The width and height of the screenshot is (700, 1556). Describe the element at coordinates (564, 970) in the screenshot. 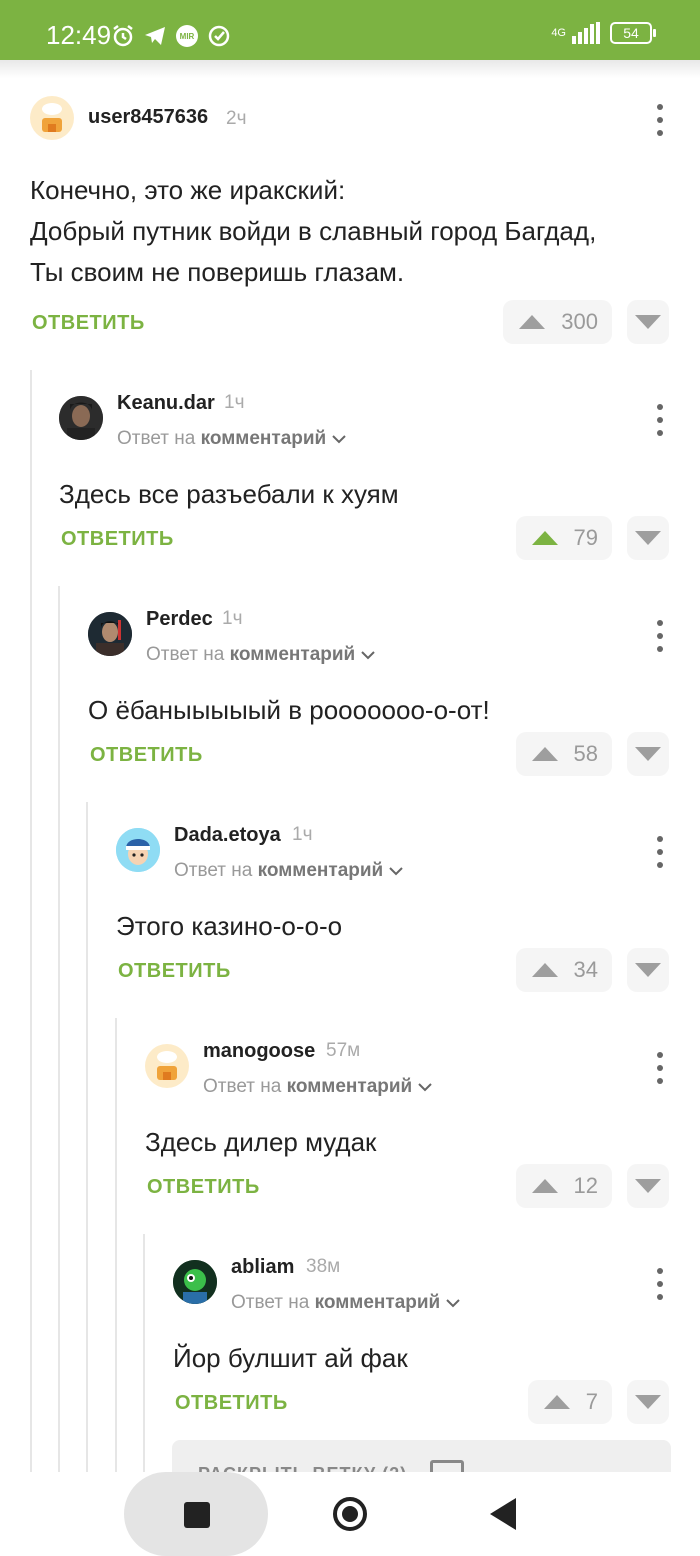

I see `upvote-button: 34` at that location.